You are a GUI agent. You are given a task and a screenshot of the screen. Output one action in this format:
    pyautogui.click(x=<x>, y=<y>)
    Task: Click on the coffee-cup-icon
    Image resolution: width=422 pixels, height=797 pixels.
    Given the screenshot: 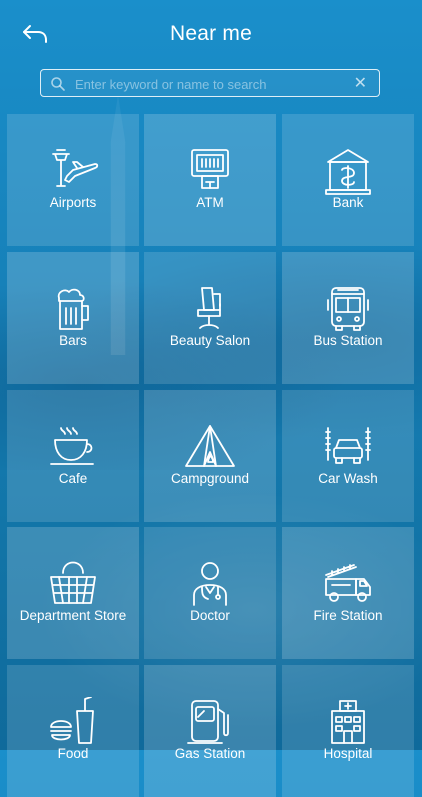 What is the action you would take?
    pyautogui.click(x=73, y=447)
    